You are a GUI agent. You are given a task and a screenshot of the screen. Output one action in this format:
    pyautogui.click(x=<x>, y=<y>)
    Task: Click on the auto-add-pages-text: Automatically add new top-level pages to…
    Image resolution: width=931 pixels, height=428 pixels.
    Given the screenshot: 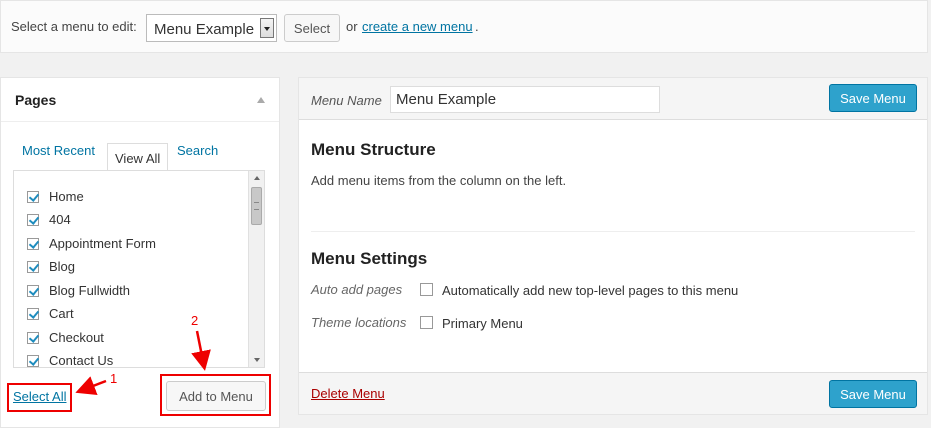 What is the action you would take?
    pyautogui.click(x=590, y=290)
    